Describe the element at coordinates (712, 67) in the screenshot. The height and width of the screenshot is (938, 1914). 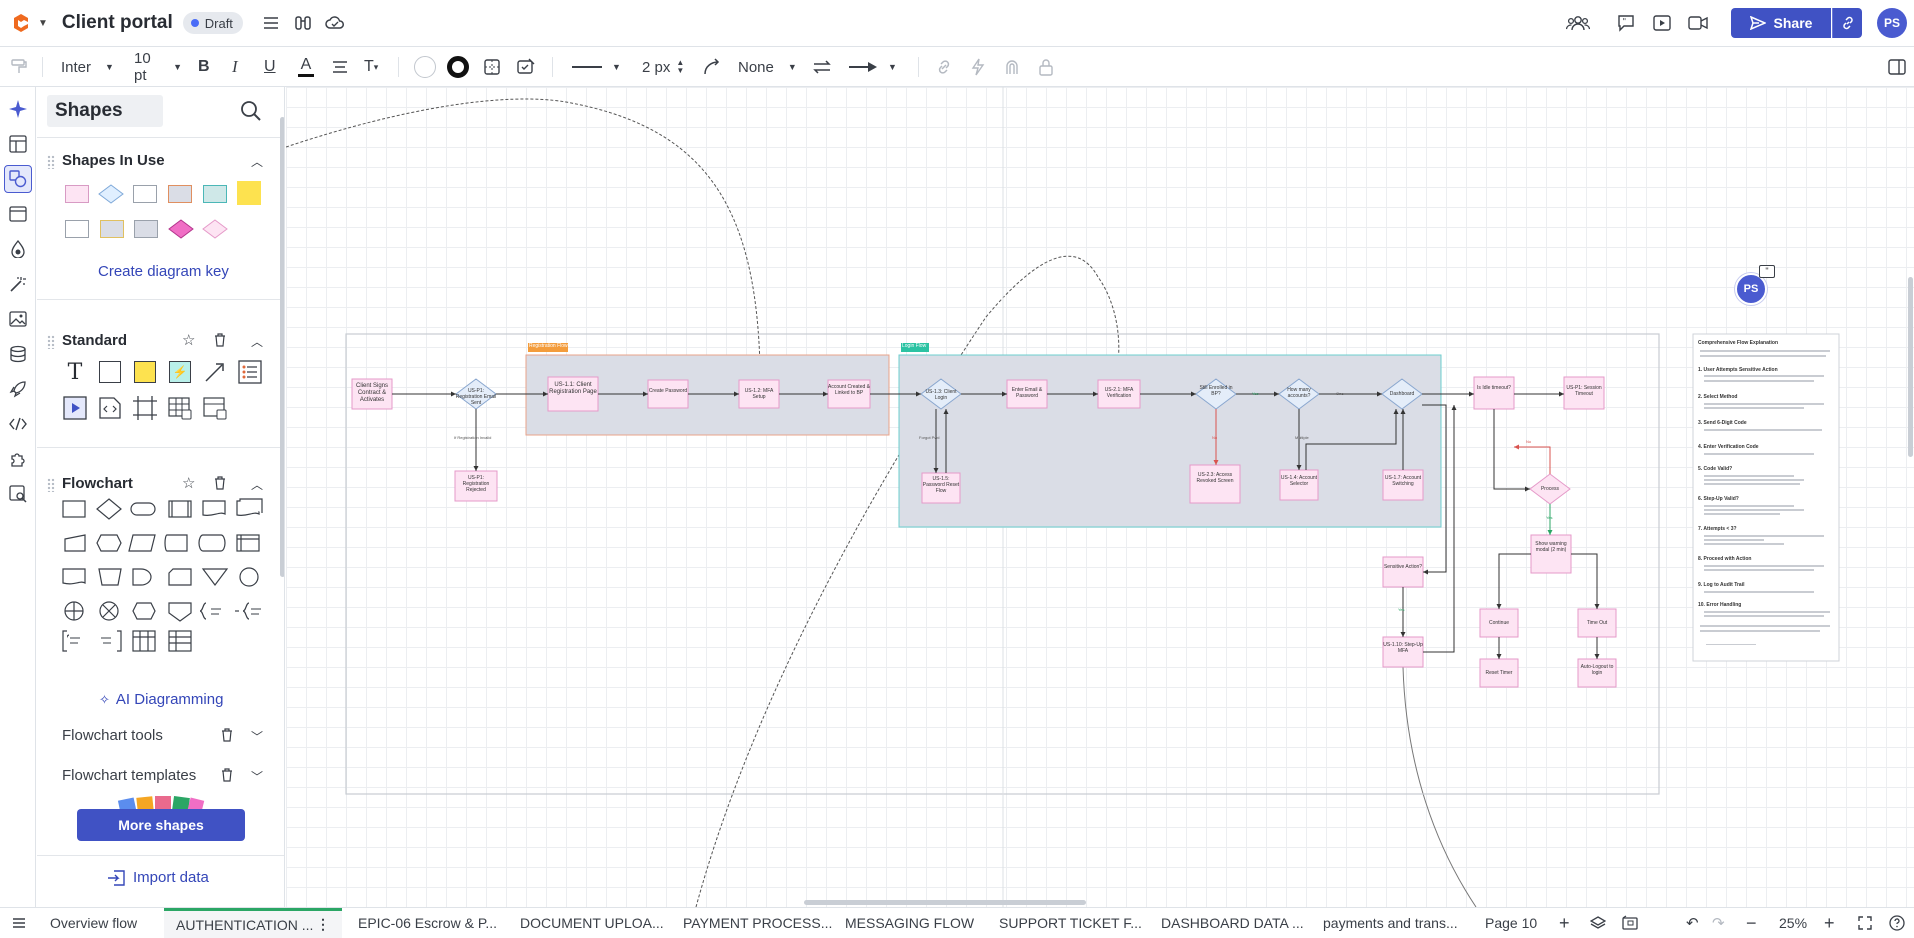
I see `curved-line-icon` at that location.